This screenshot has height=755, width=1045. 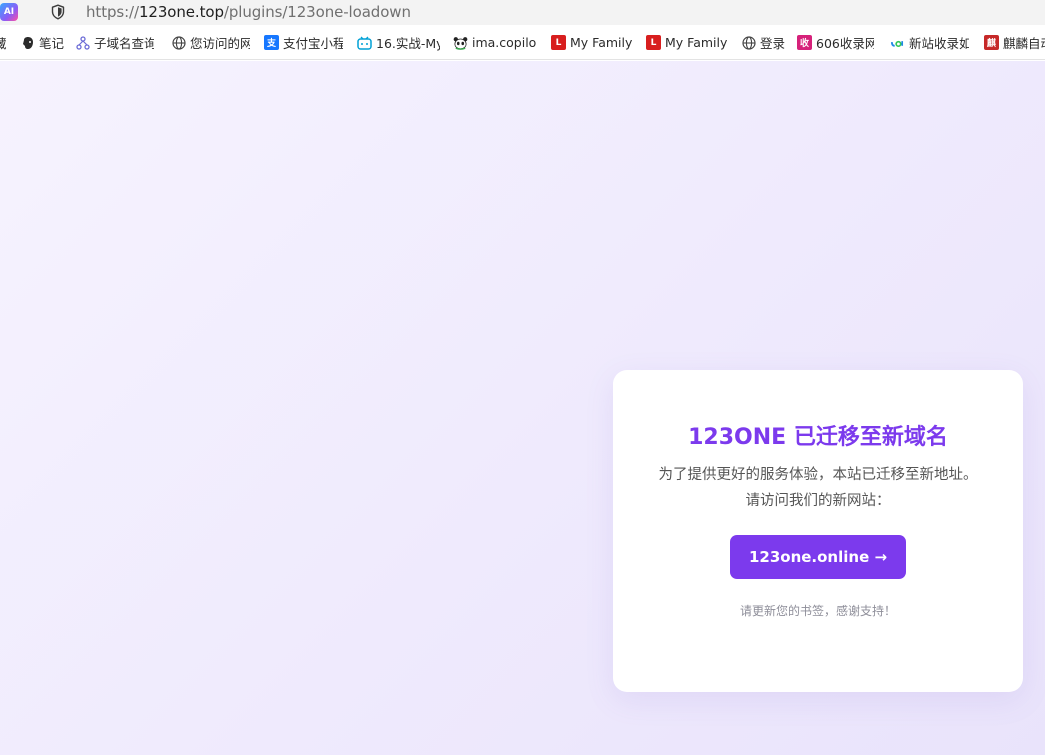 I want to click on site-security-shield-icon, so click(x=58, y=12).